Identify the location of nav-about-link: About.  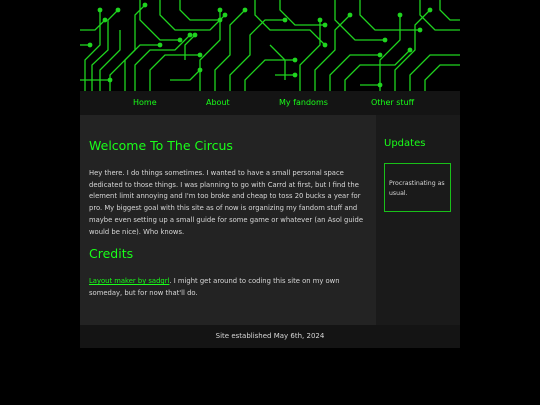
(218, 103).